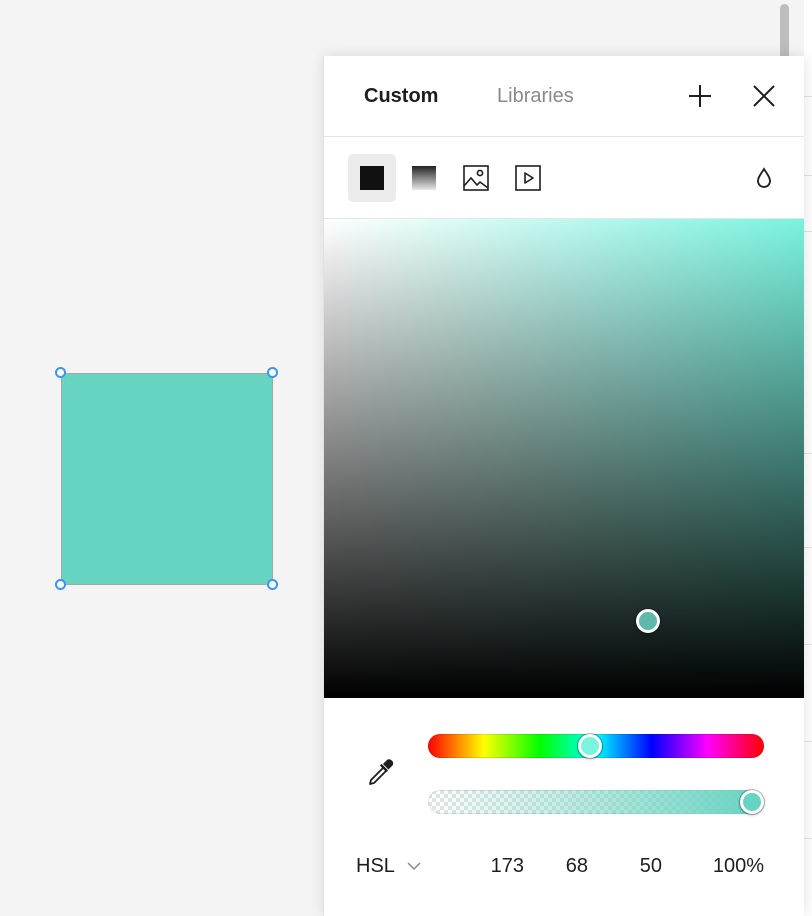  Describe the element at coordinates (375, 865) in the screenshot. I see `color-model-label: HSL` at that location.